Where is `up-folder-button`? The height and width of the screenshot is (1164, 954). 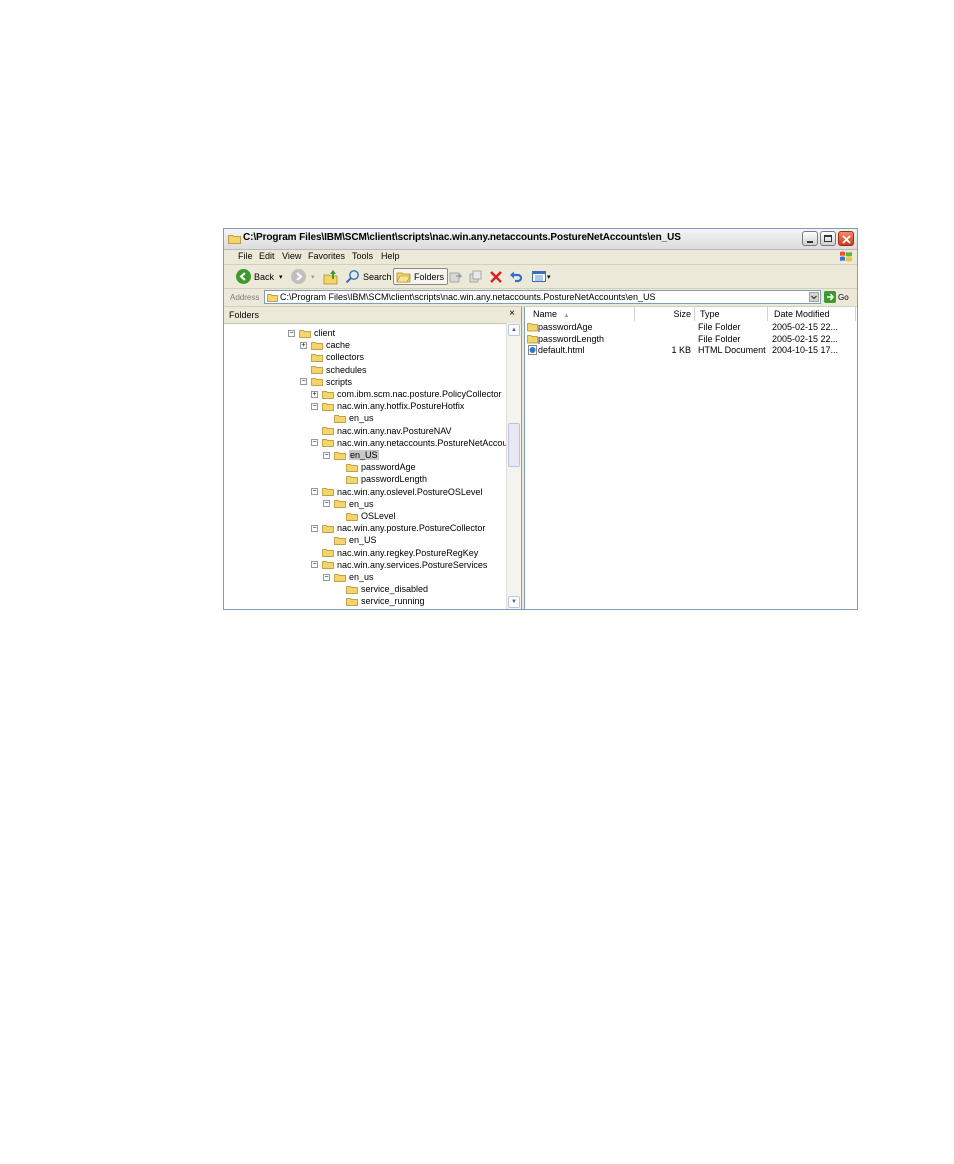 up-folder-button is located at coordinates (331, 276).